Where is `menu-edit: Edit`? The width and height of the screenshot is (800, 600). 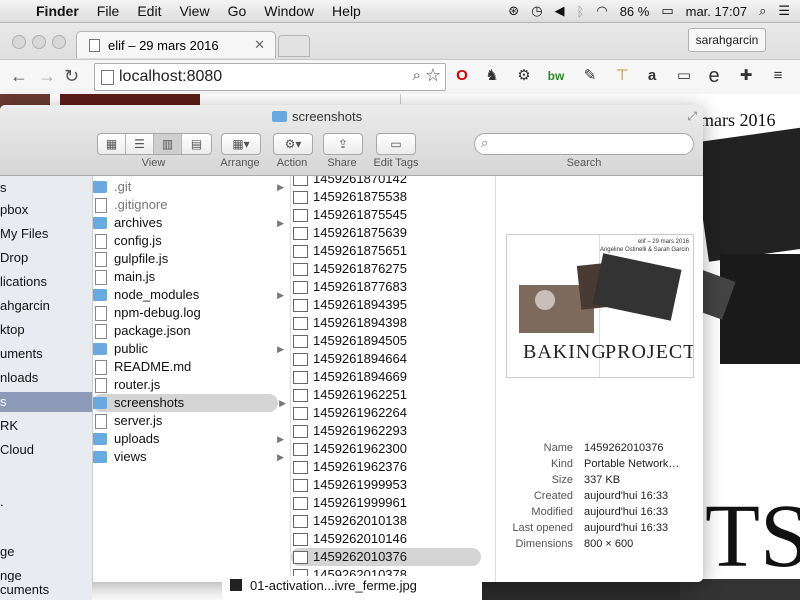
menu-edit: Edit is located at coordinates (149, 11).